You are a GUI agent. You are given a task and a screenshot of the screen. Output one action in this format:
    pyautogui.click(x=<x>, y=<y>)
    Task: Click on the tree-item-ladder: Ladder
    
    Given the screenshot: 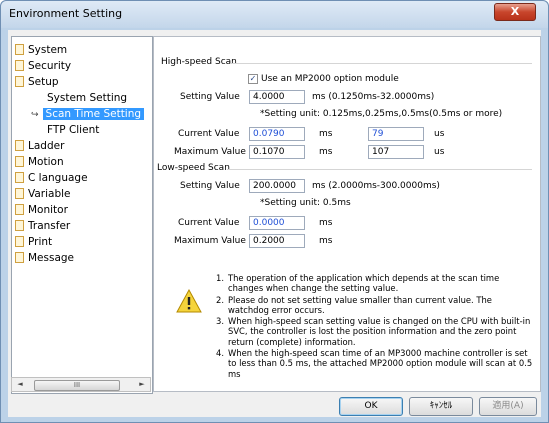 What is the action you would take?
    pyautogui.click(x=39, y=146)
    